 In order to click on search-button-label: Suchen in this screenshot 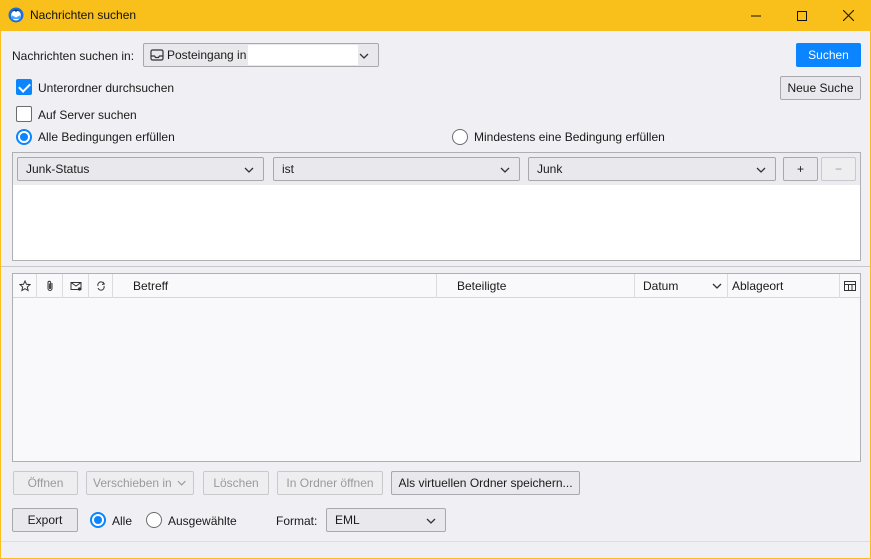, I will do `click(828, 55)`.